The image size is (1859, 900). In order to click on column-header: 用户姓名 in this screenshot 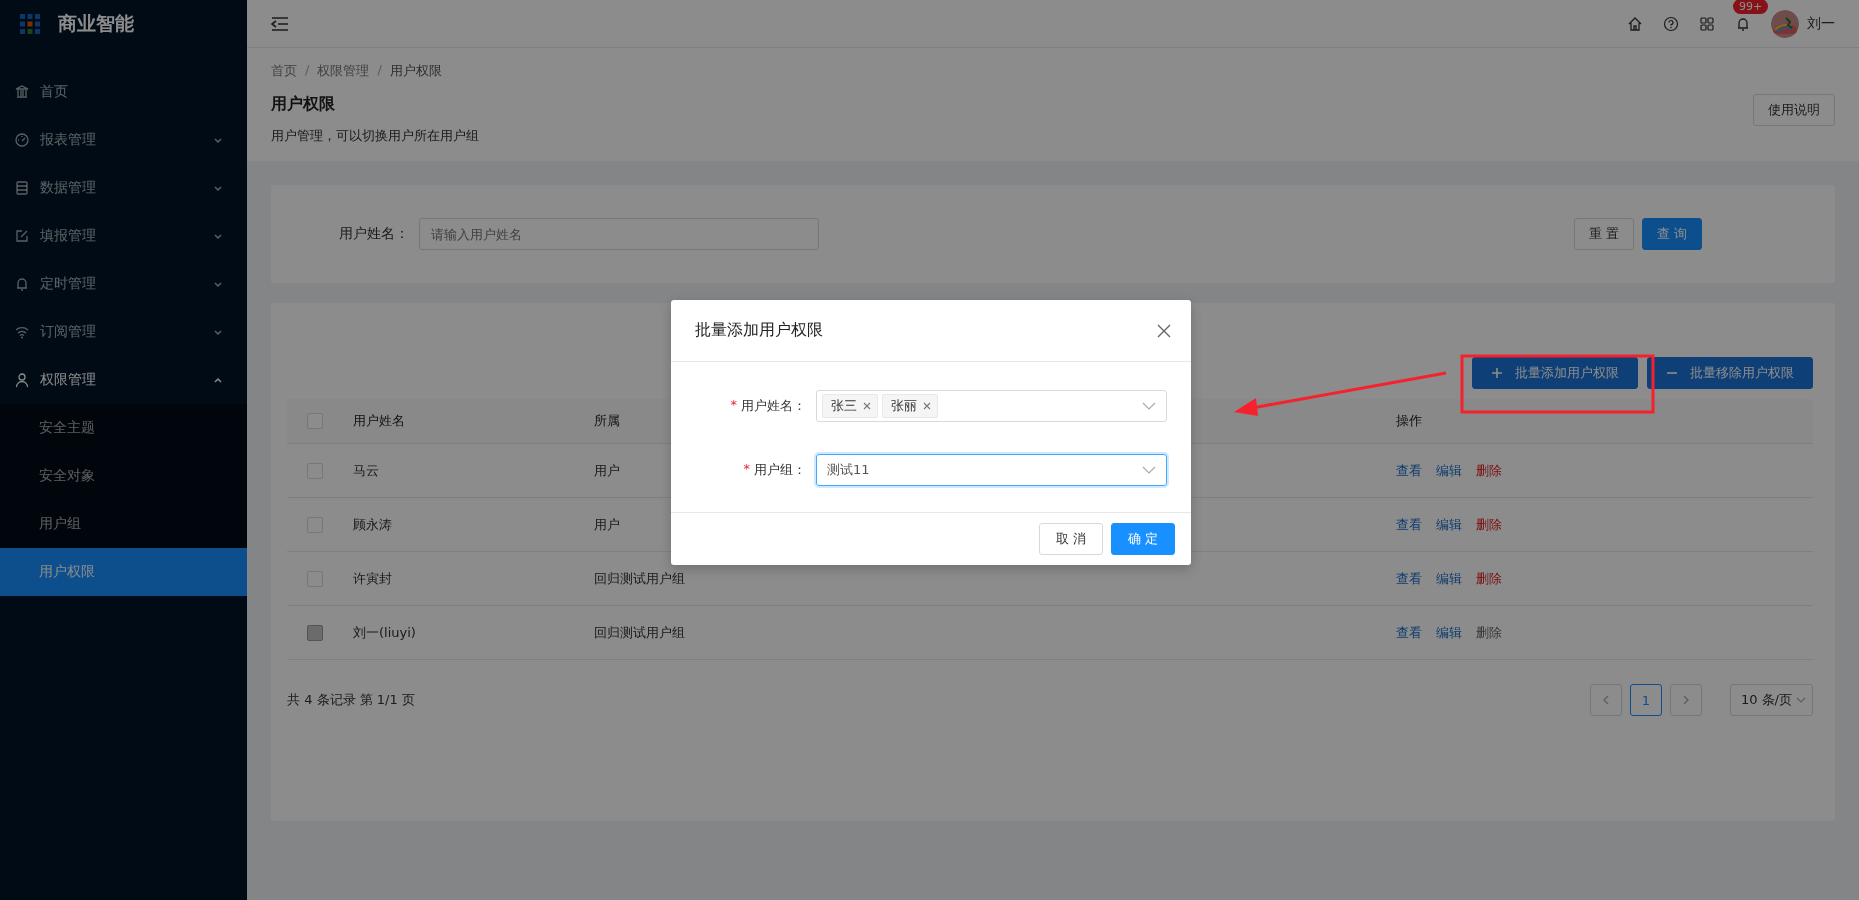, I will do `click(379, 421)`.